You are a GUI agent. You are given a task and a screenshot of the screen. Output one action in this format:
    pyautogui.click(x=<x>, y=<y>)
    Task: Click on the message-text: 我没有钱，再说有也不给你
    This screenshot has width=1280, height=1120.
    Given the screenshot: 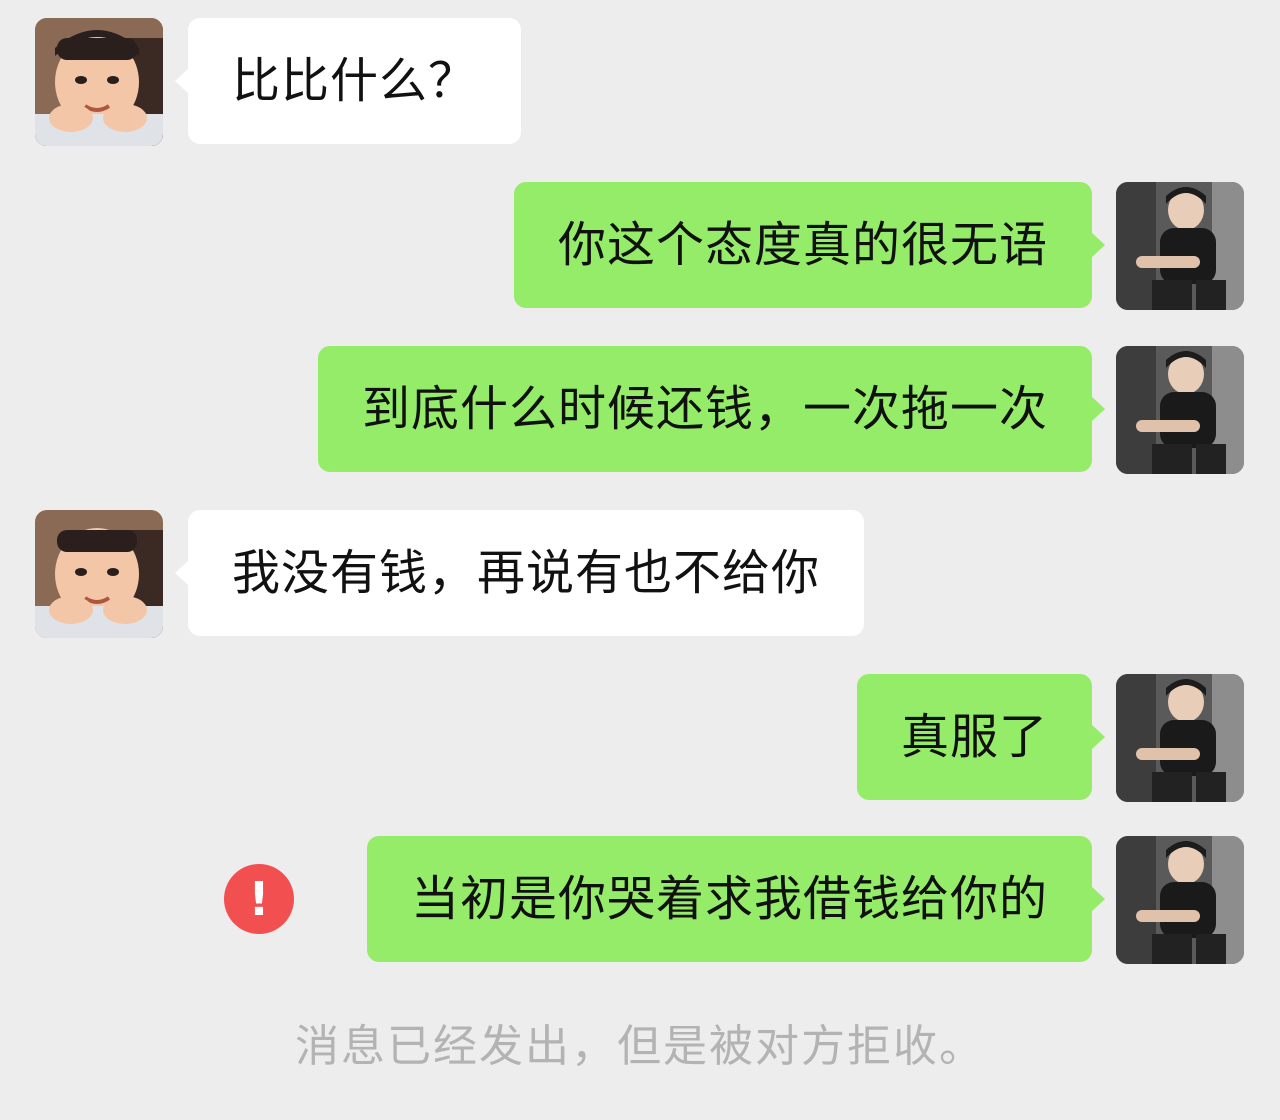 What is the action you would take?
    pyautogui.click(x=526, y=573)
    